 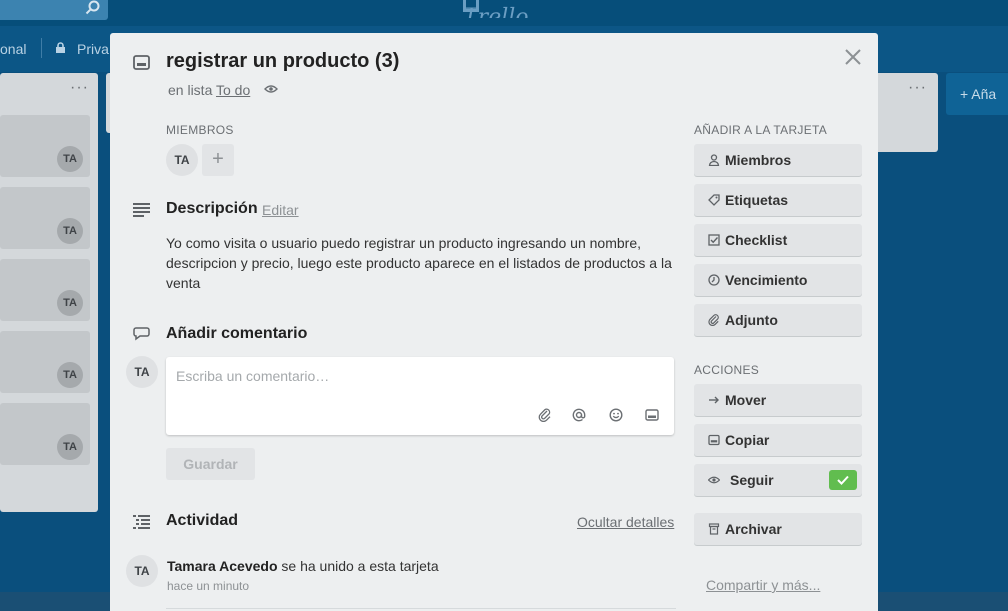 What do you see at coordinates (714, 240) in the screenshot?
I see `checkbox-icon` at bounding box center [714, 240].